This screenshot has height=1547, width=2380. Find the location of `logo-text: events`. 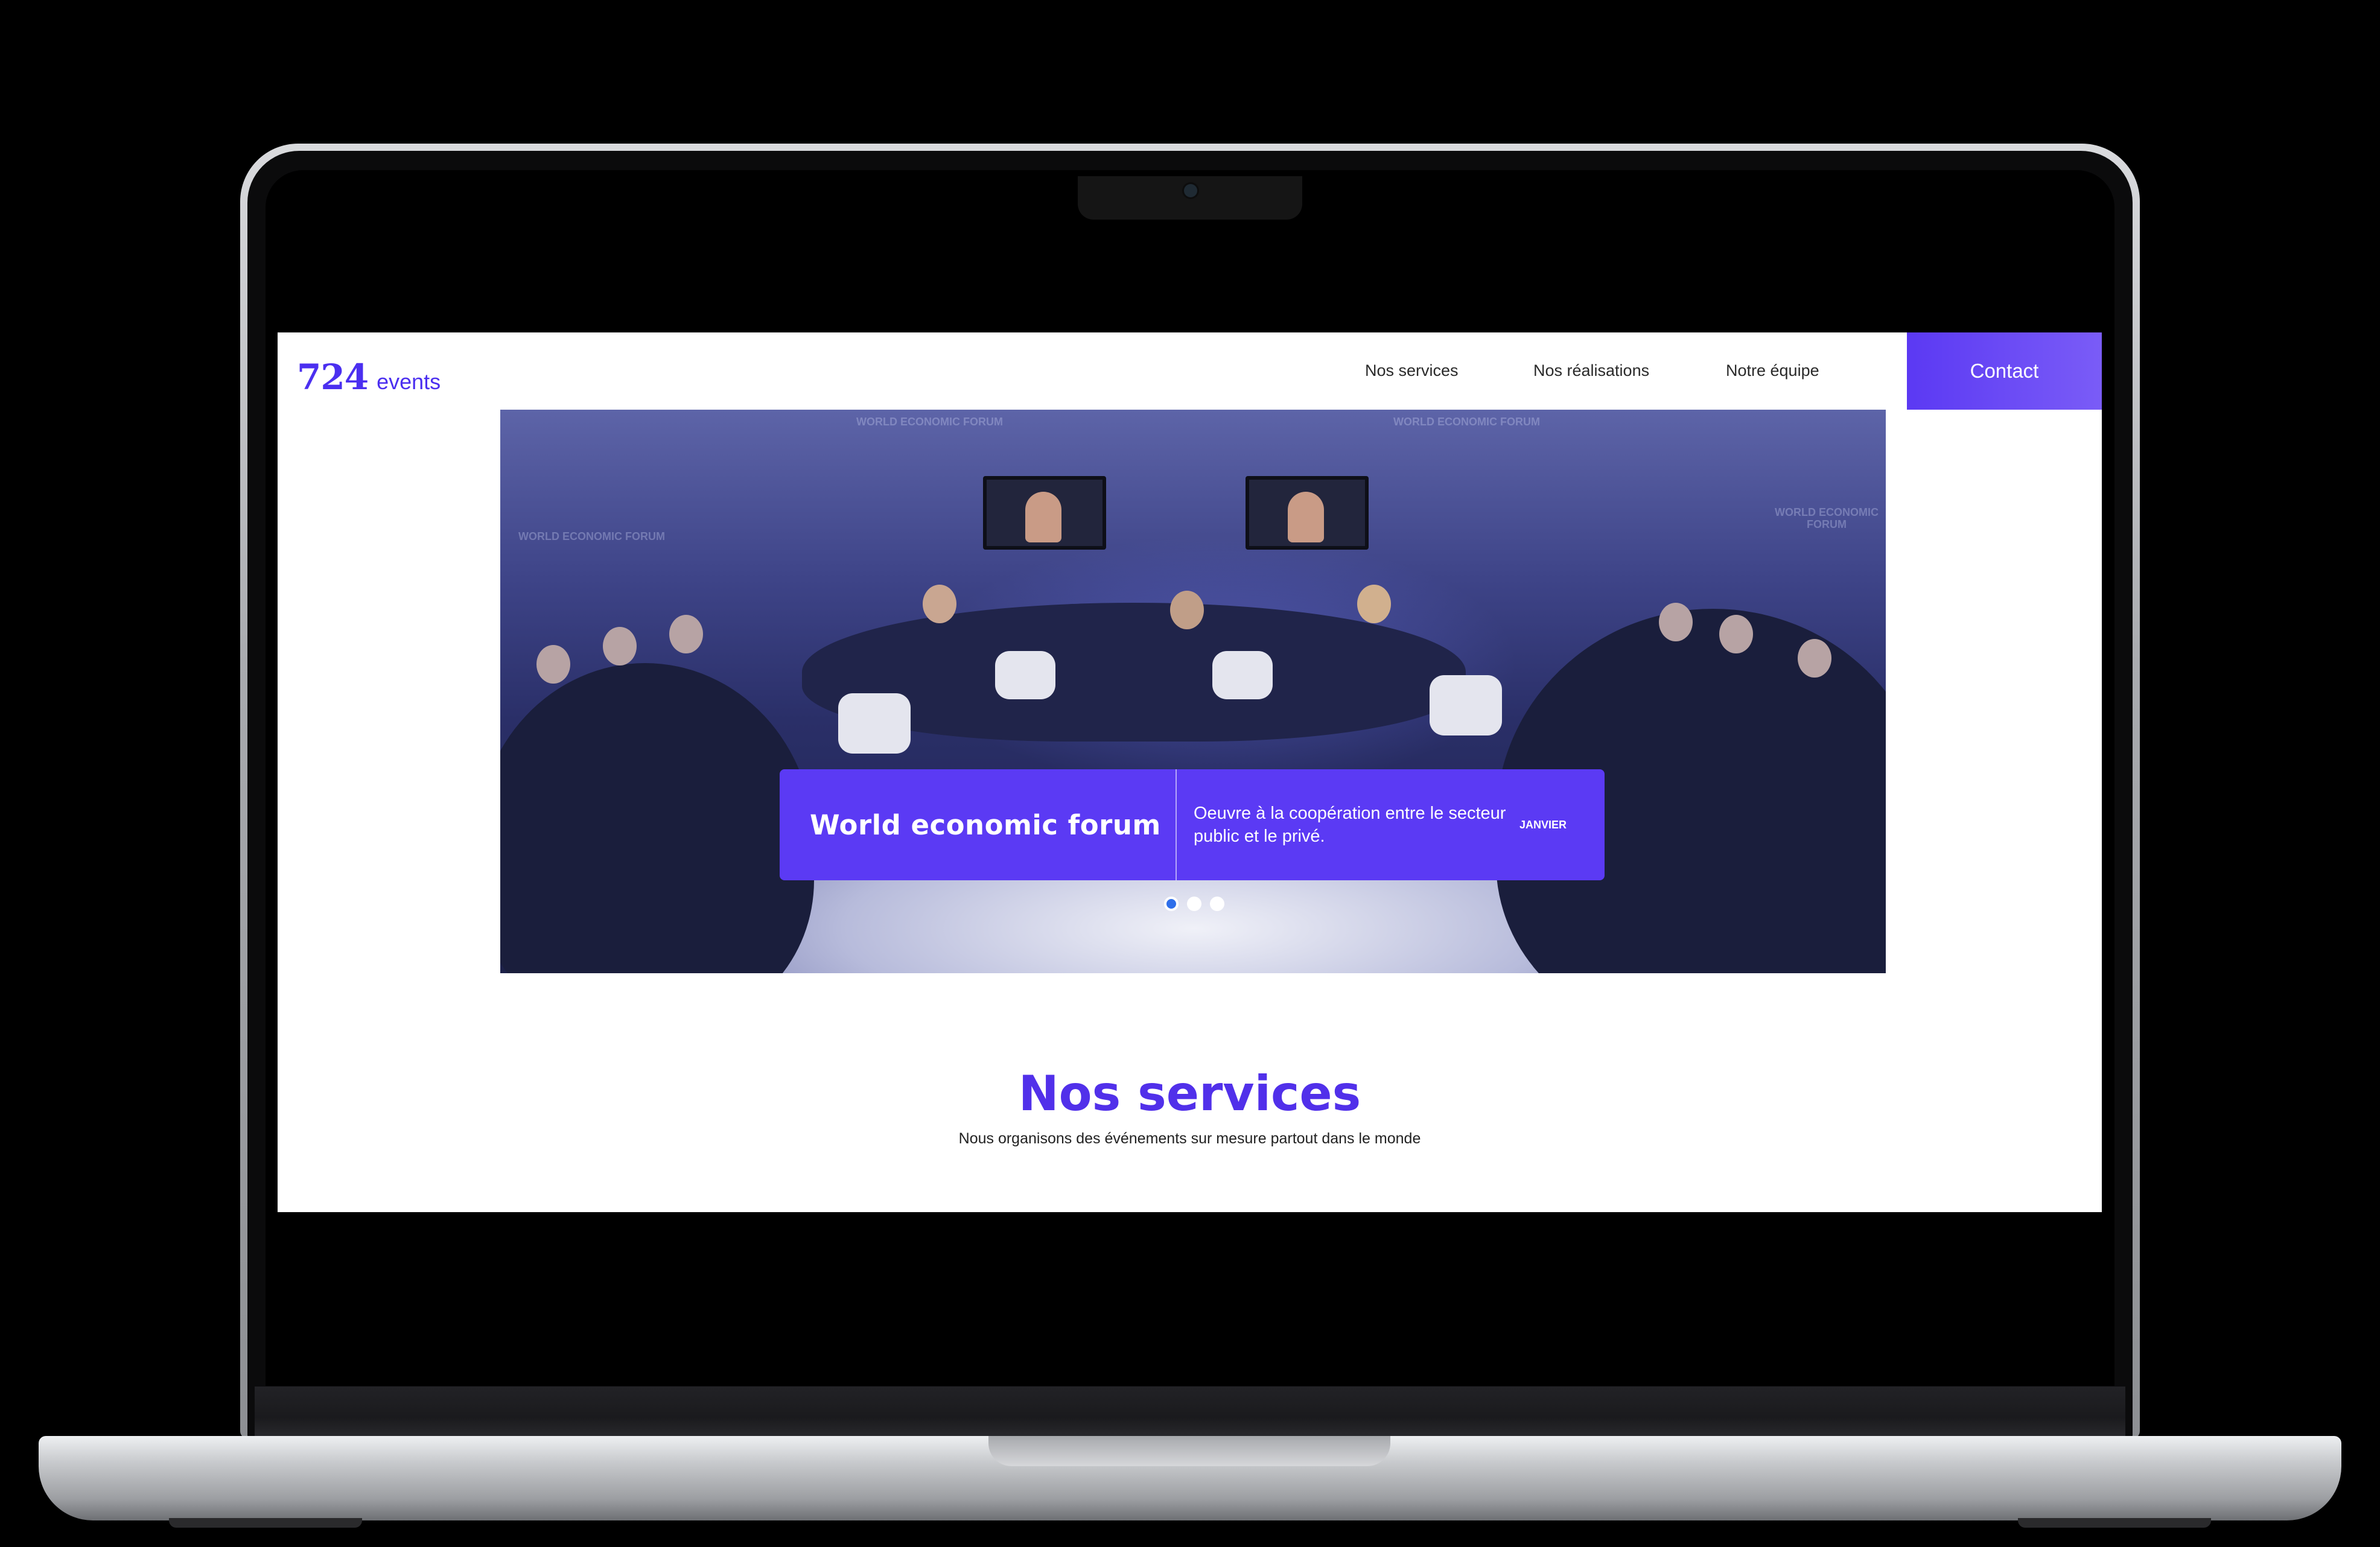

logo-text: events is located at coordinates (409, 382).